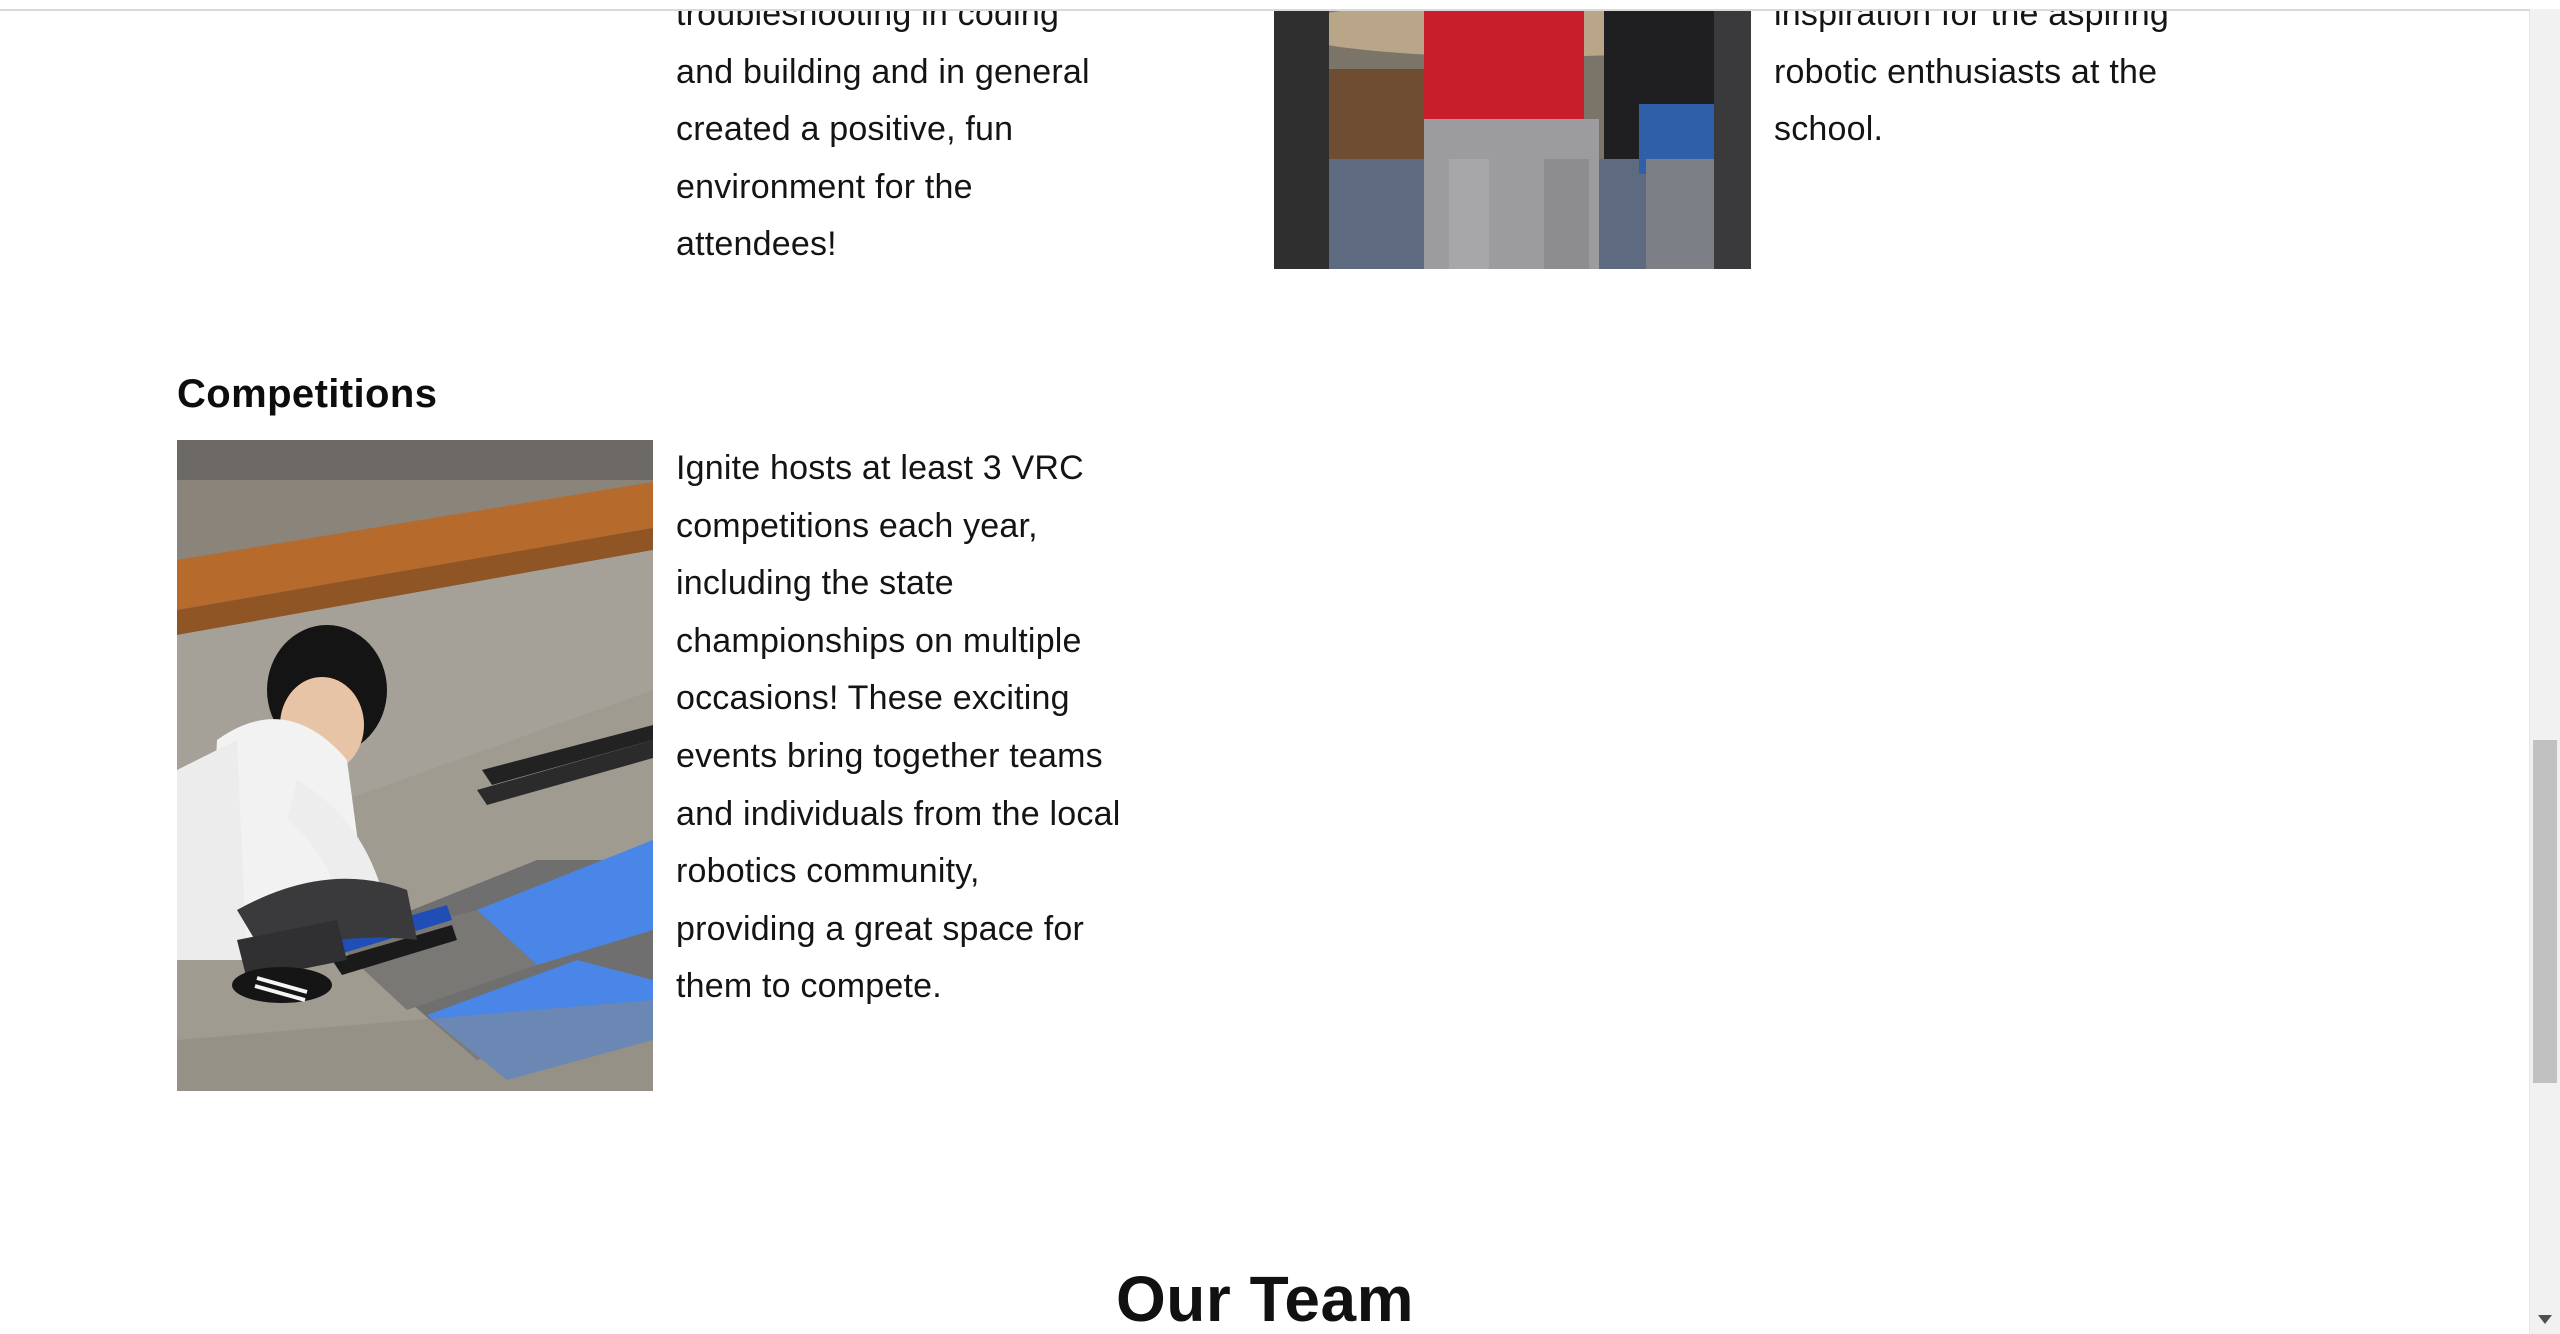 The width and height of the screenshot is (2560, 1334). What do you see at coordinates (2545, 1319) in the screenshot?
I see `scroll-down-arrow-icon` at bounding box center [2545, 1319].